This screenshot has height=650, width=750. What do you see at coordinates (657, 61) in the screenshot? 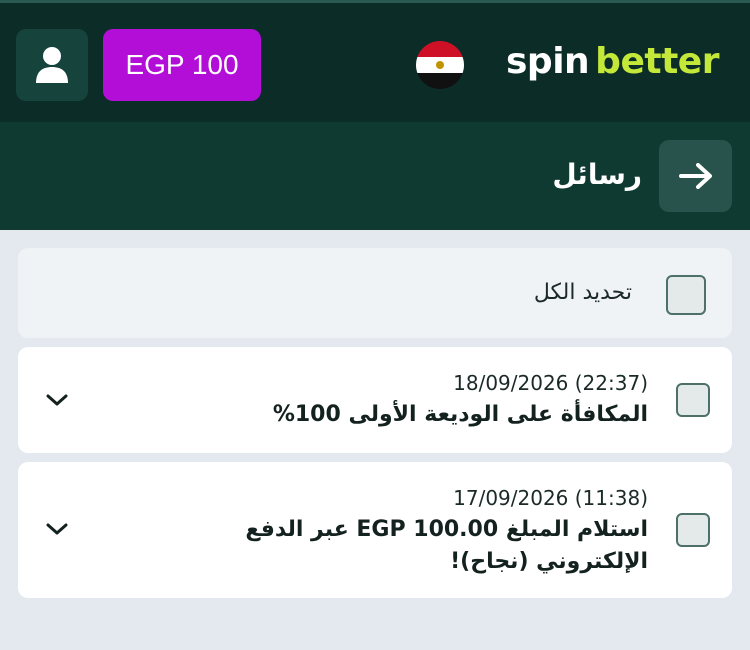
I see `logo-better-text: better` at bounding box center [657, 61].